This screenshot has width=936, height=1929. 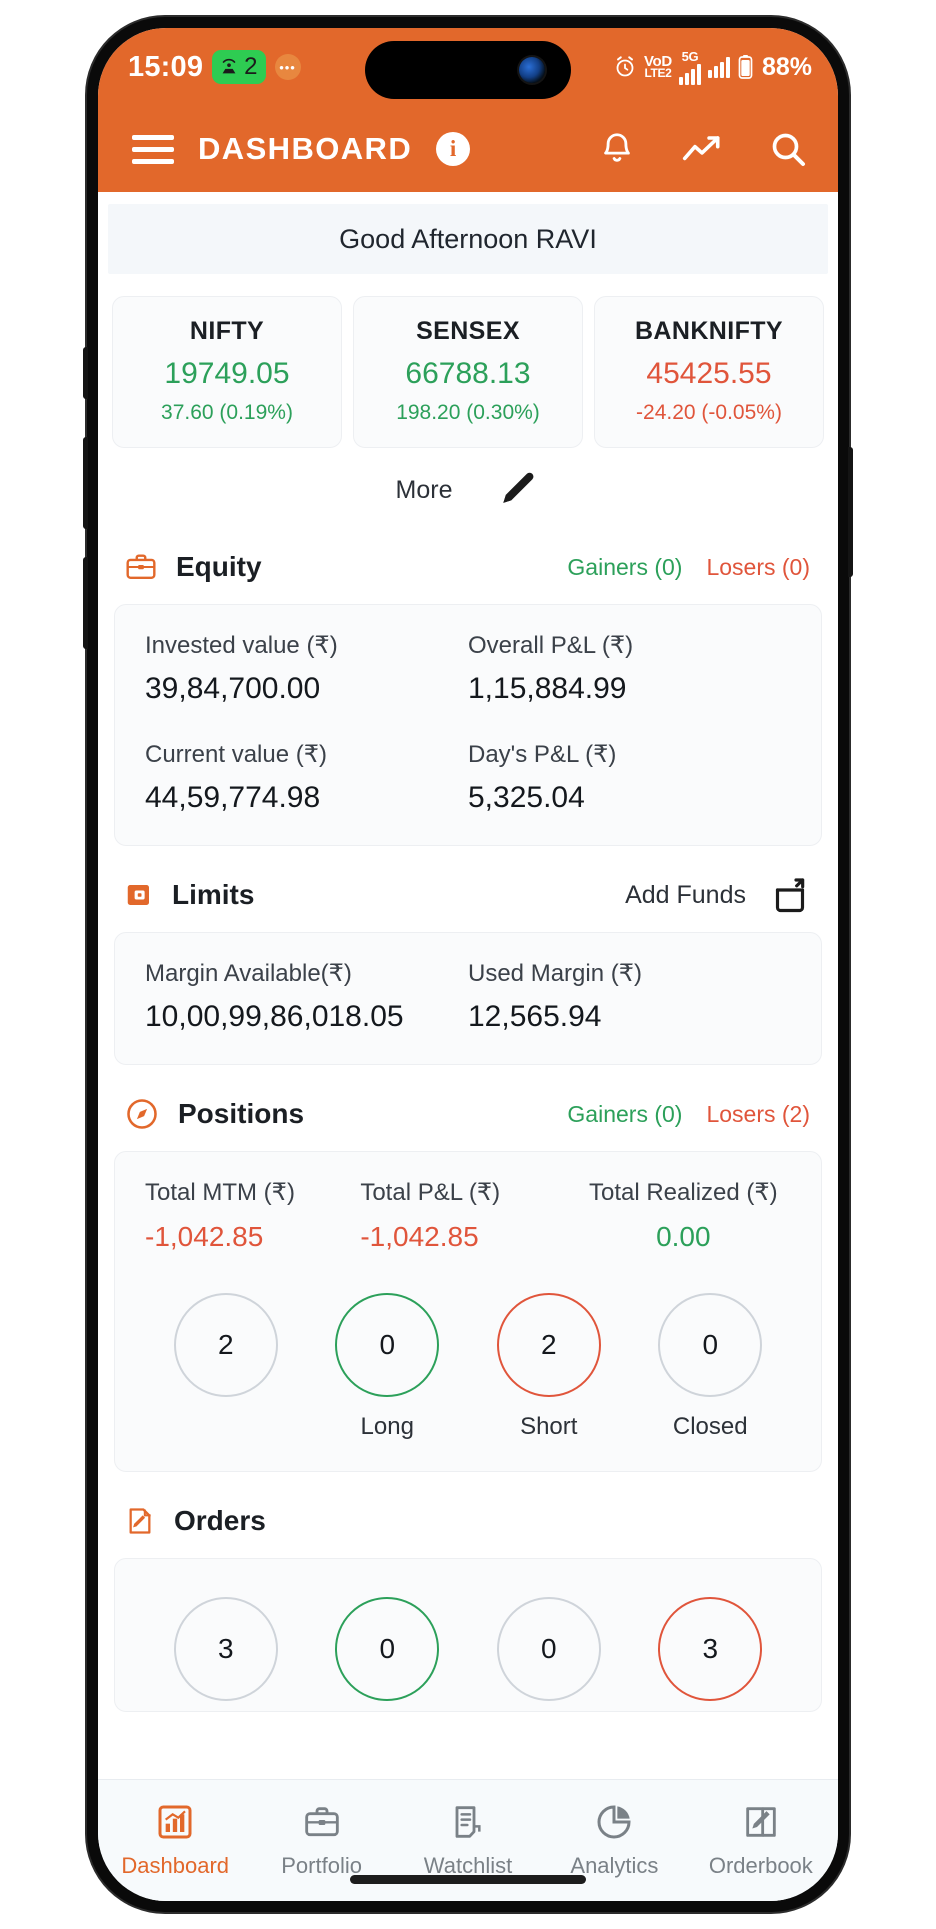 What do you see at coordinates (213, 894) in the screenshot?
I see `limits-title: Limits` at bounding box center [213, 894].